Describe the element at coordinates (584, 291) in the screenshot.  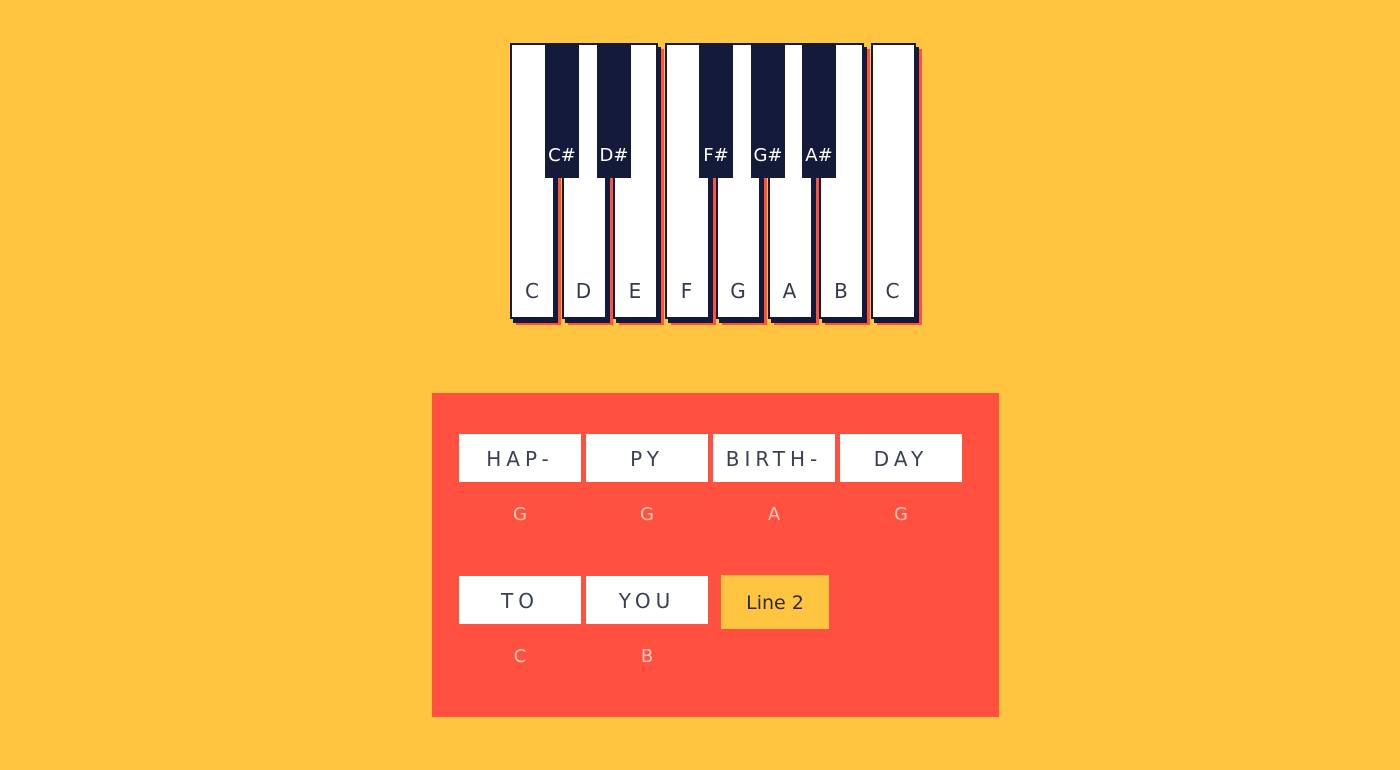
I see `key-label: D` at that location.